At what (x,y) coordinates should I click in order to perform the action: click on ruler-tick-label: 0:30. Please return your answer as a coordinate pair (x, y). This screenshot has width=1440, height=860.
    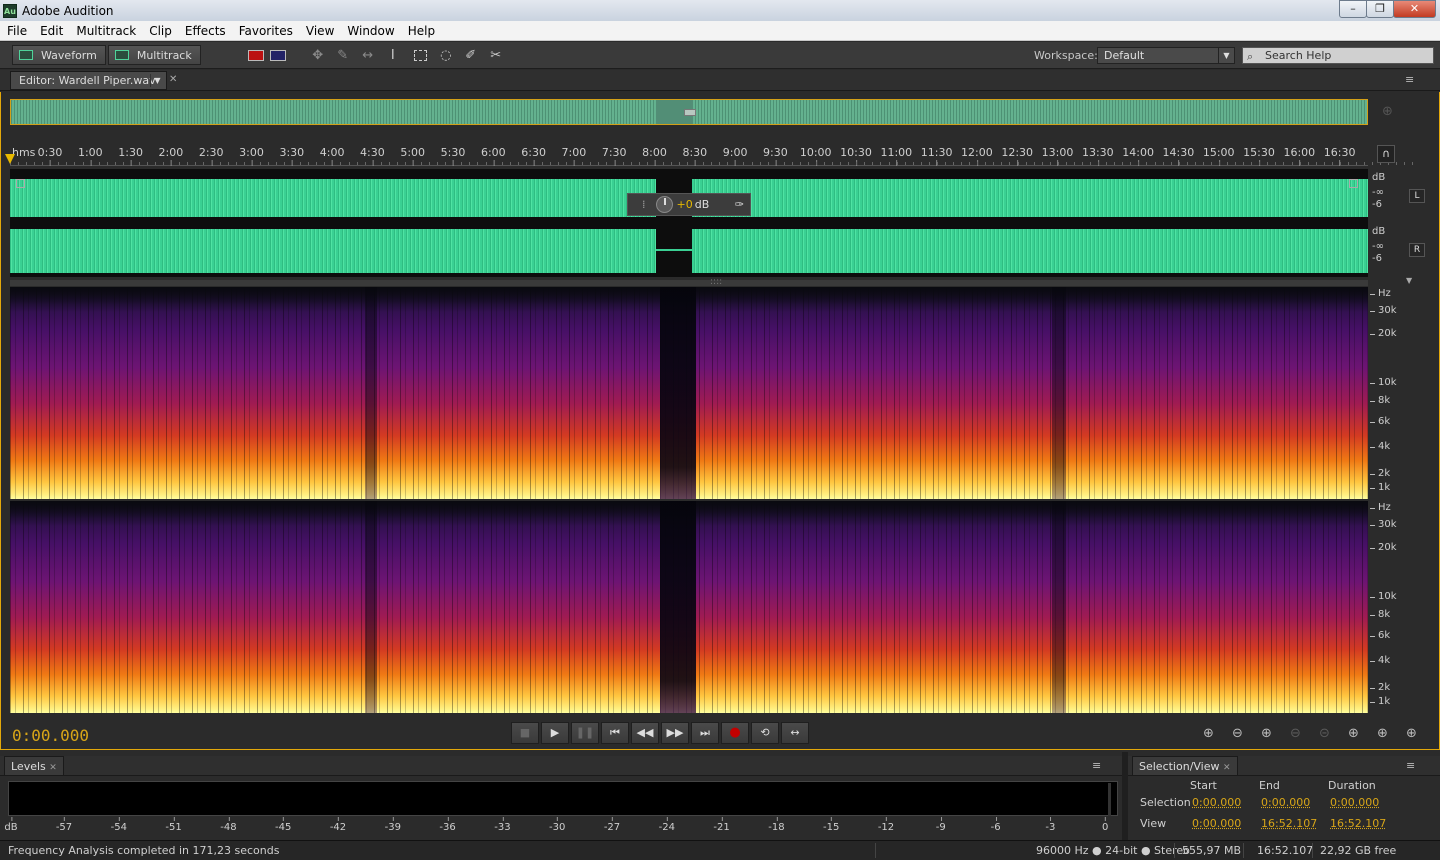
    Looking at the image, I should click on (50, 156).